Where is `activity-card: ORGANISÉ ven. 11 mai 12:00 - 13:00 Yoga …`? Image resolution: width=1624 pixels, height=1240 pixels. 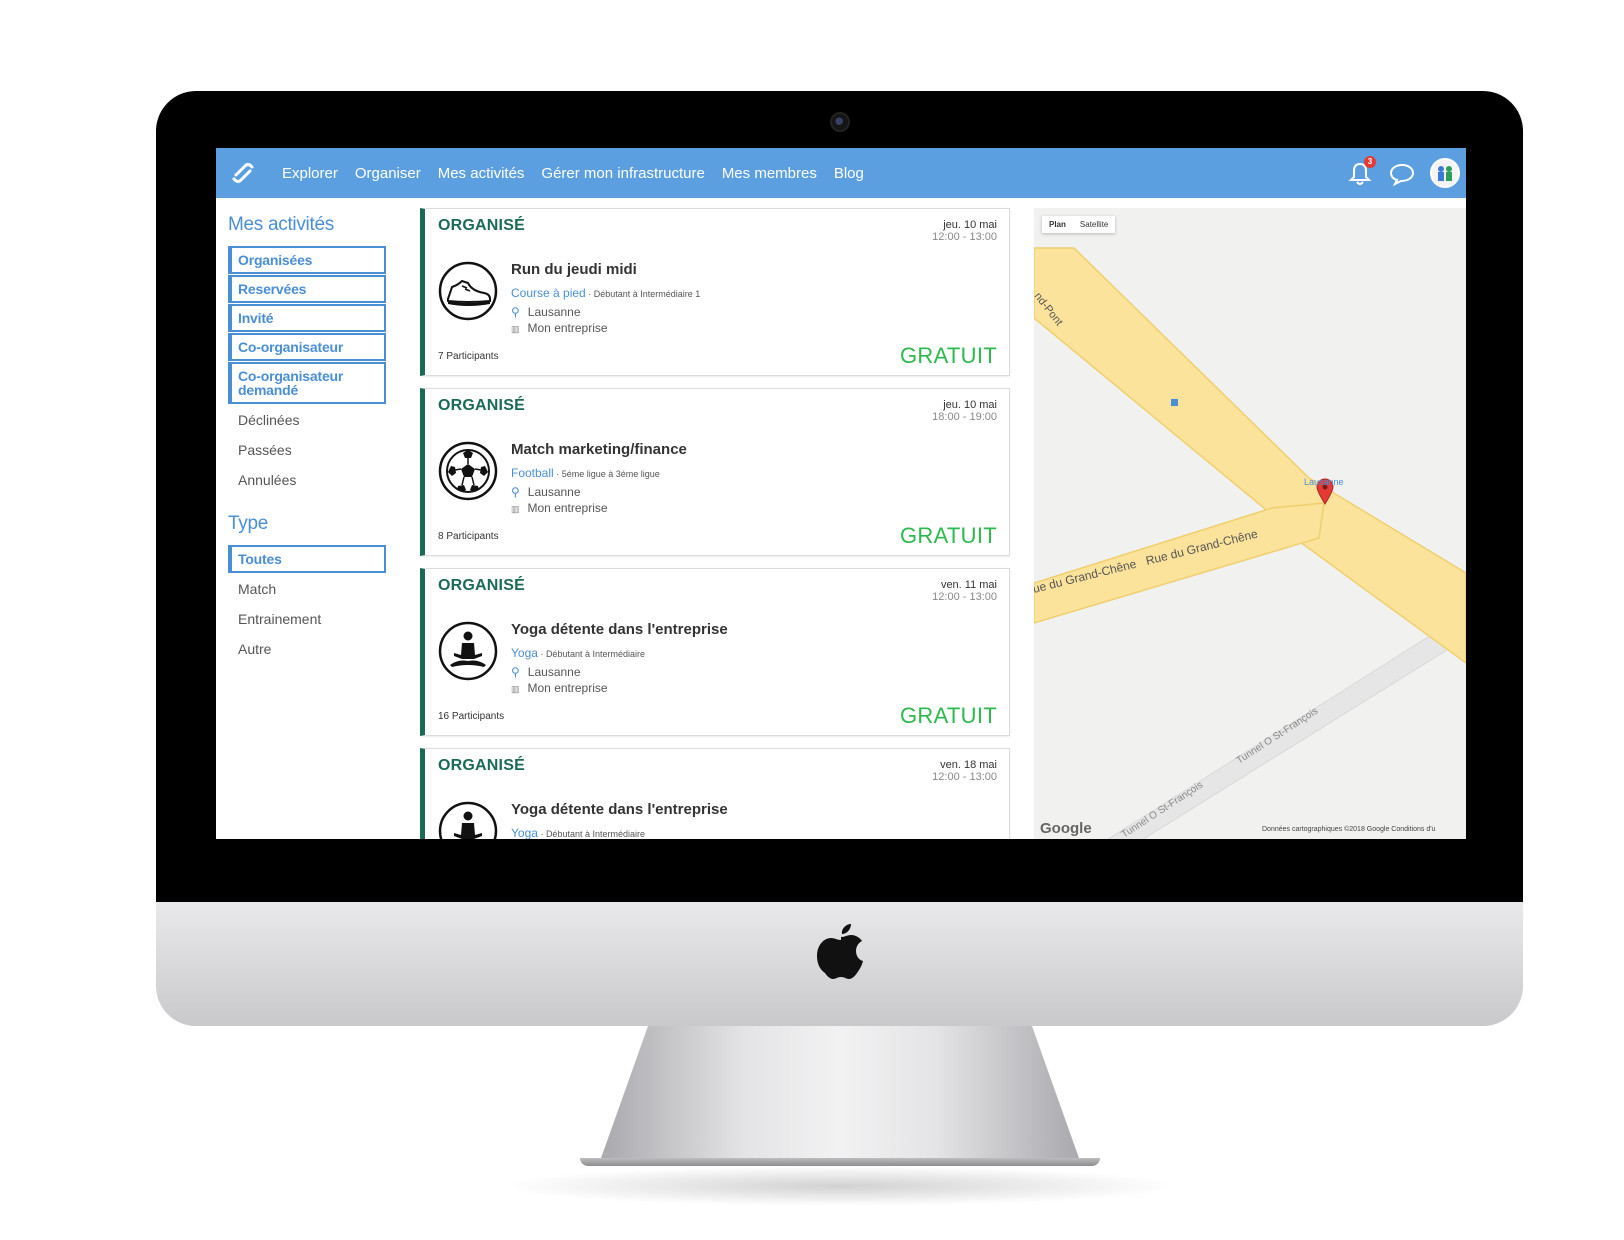 activity-card: ORGANISÉ ven. 11 mai 12:00 - 13:00 Yoga … is located at coordinates (715, 652).